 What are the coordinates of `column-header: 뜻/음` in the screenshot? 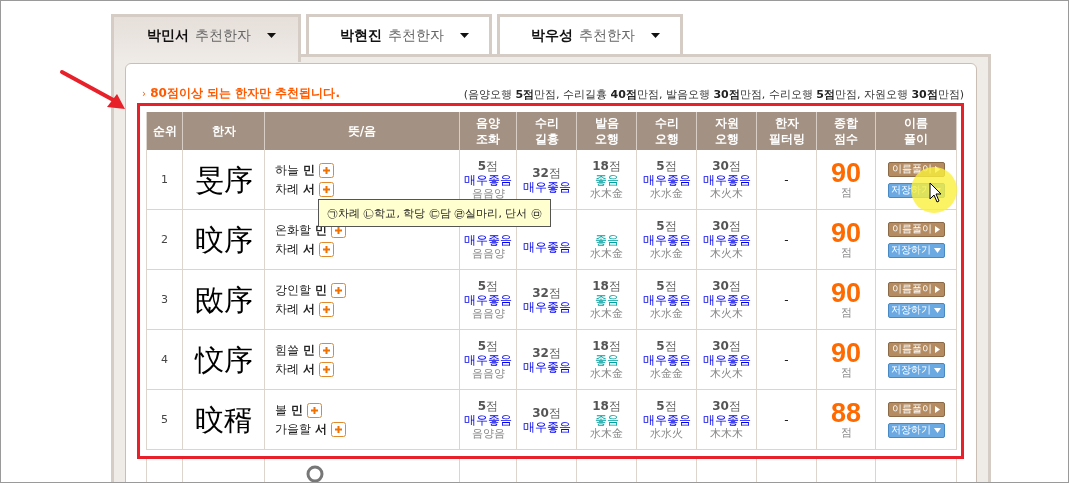 It's located at (362, 131).